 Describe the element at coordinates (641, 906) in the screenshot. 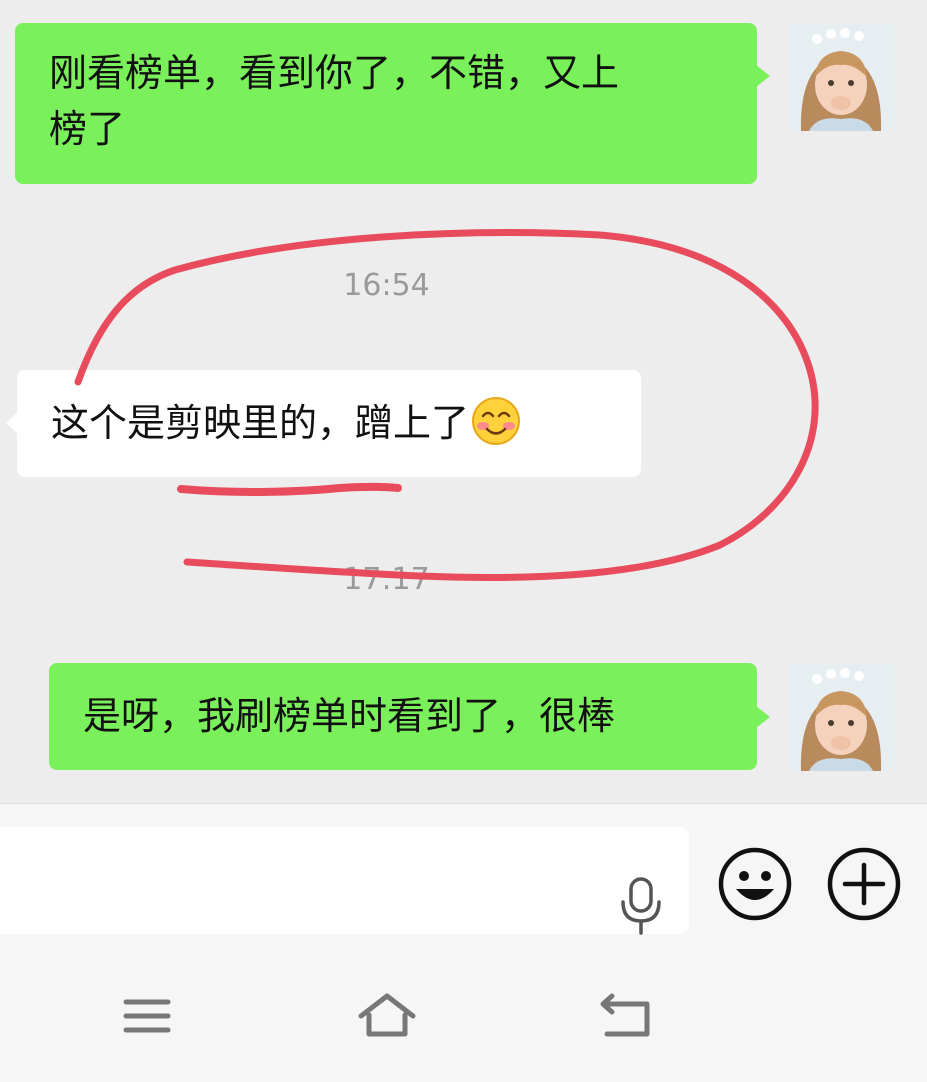

I see `microphone-icon` at that location.